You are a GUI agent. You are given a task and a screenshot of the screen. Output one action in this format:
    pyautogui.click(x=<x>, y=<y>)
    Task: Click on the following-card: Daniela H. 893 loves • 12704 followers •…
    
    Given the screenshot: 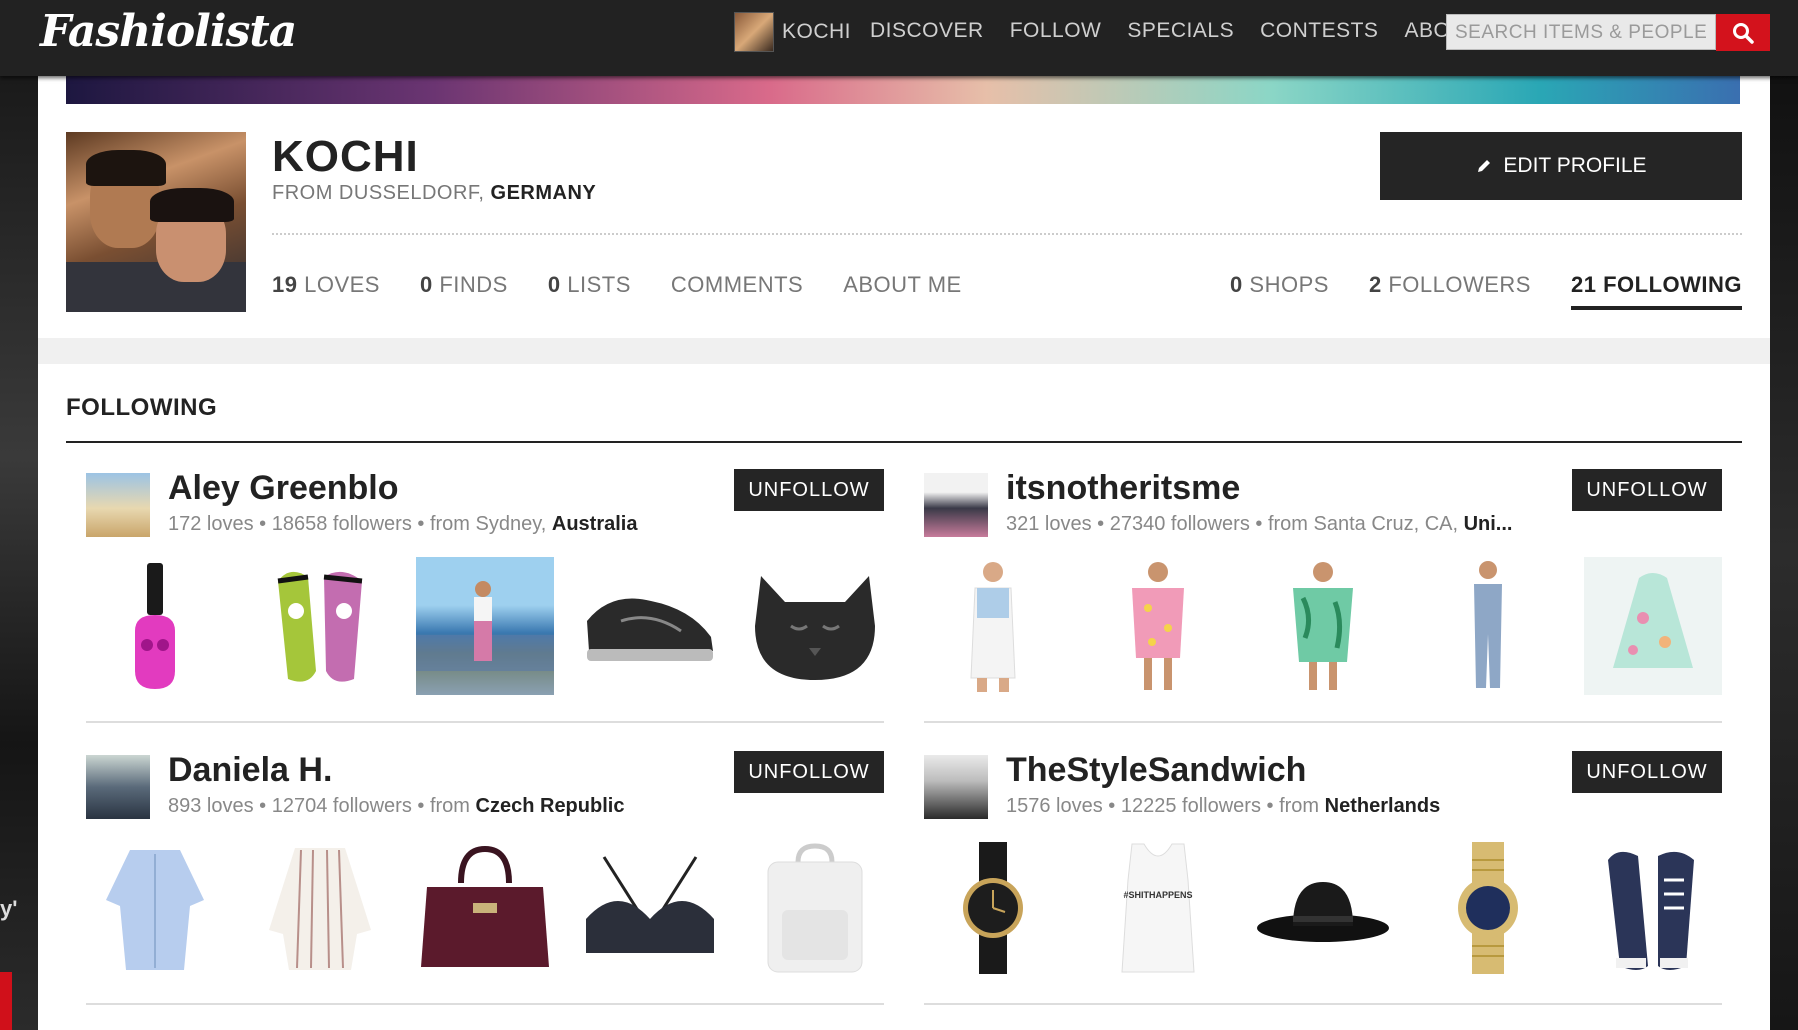 What is the action you would take?
    pyautogui.click(x=485, y=880)
    